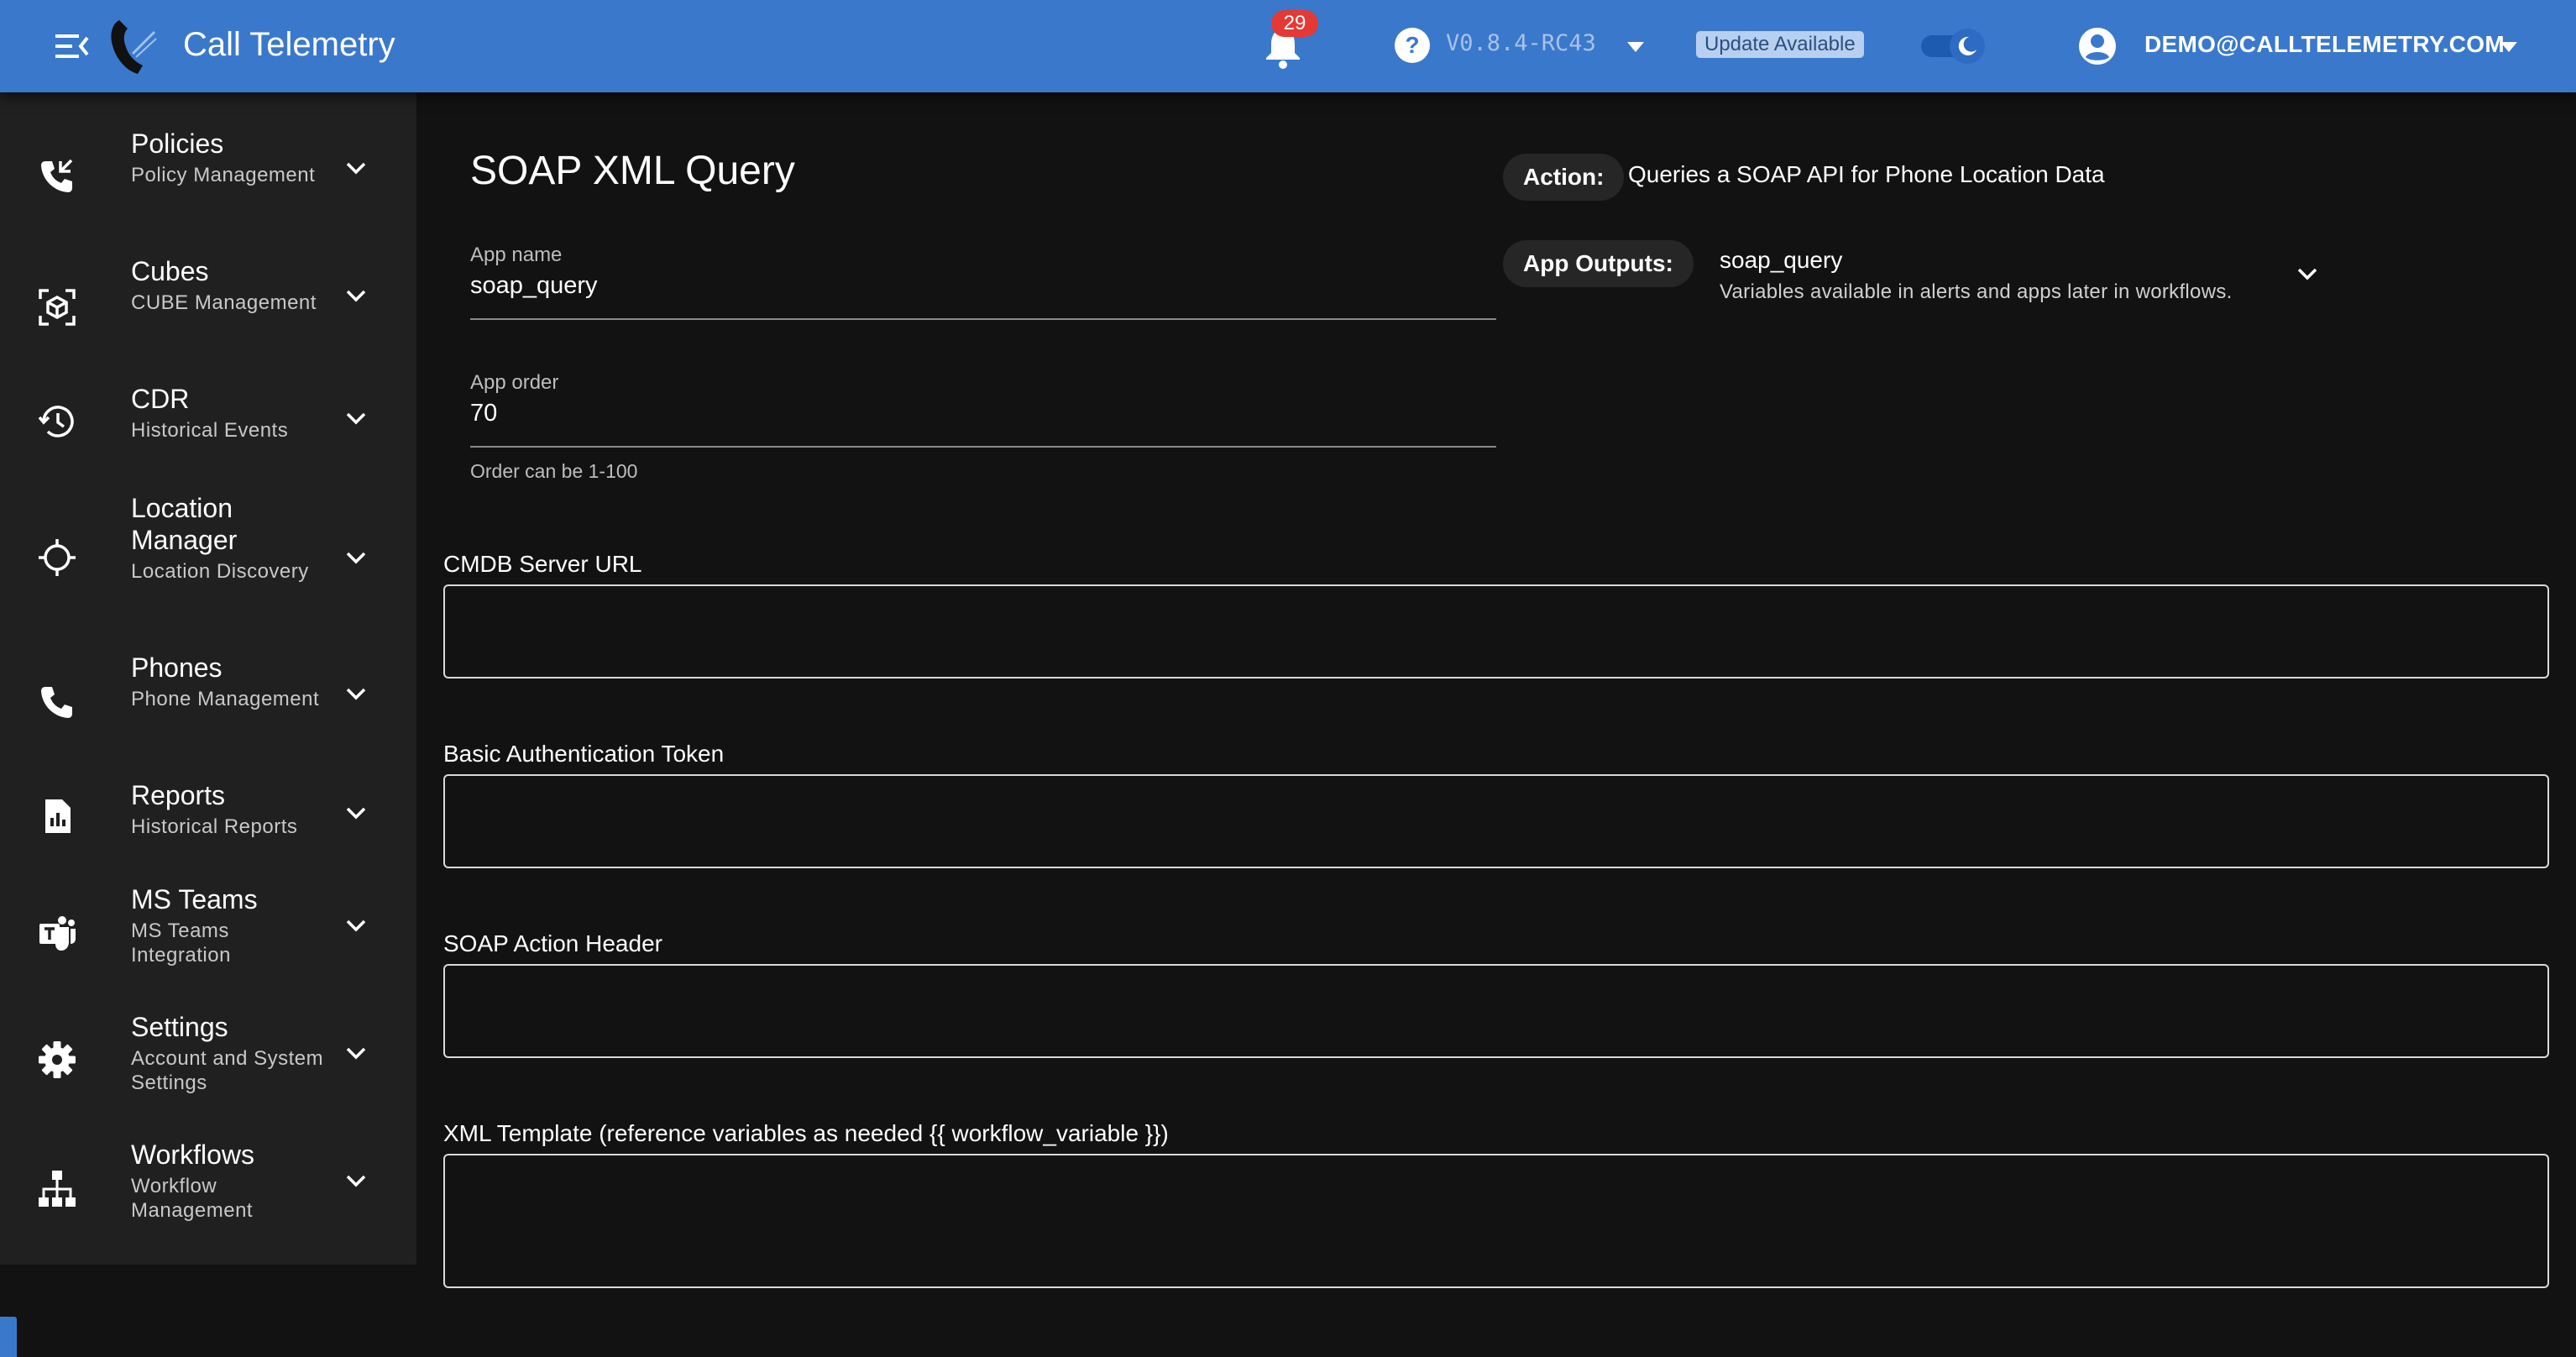 The image size is (2576, 1357). I want to click on sidebar-item-subtitle: Historical Reports, so click(215, 826).